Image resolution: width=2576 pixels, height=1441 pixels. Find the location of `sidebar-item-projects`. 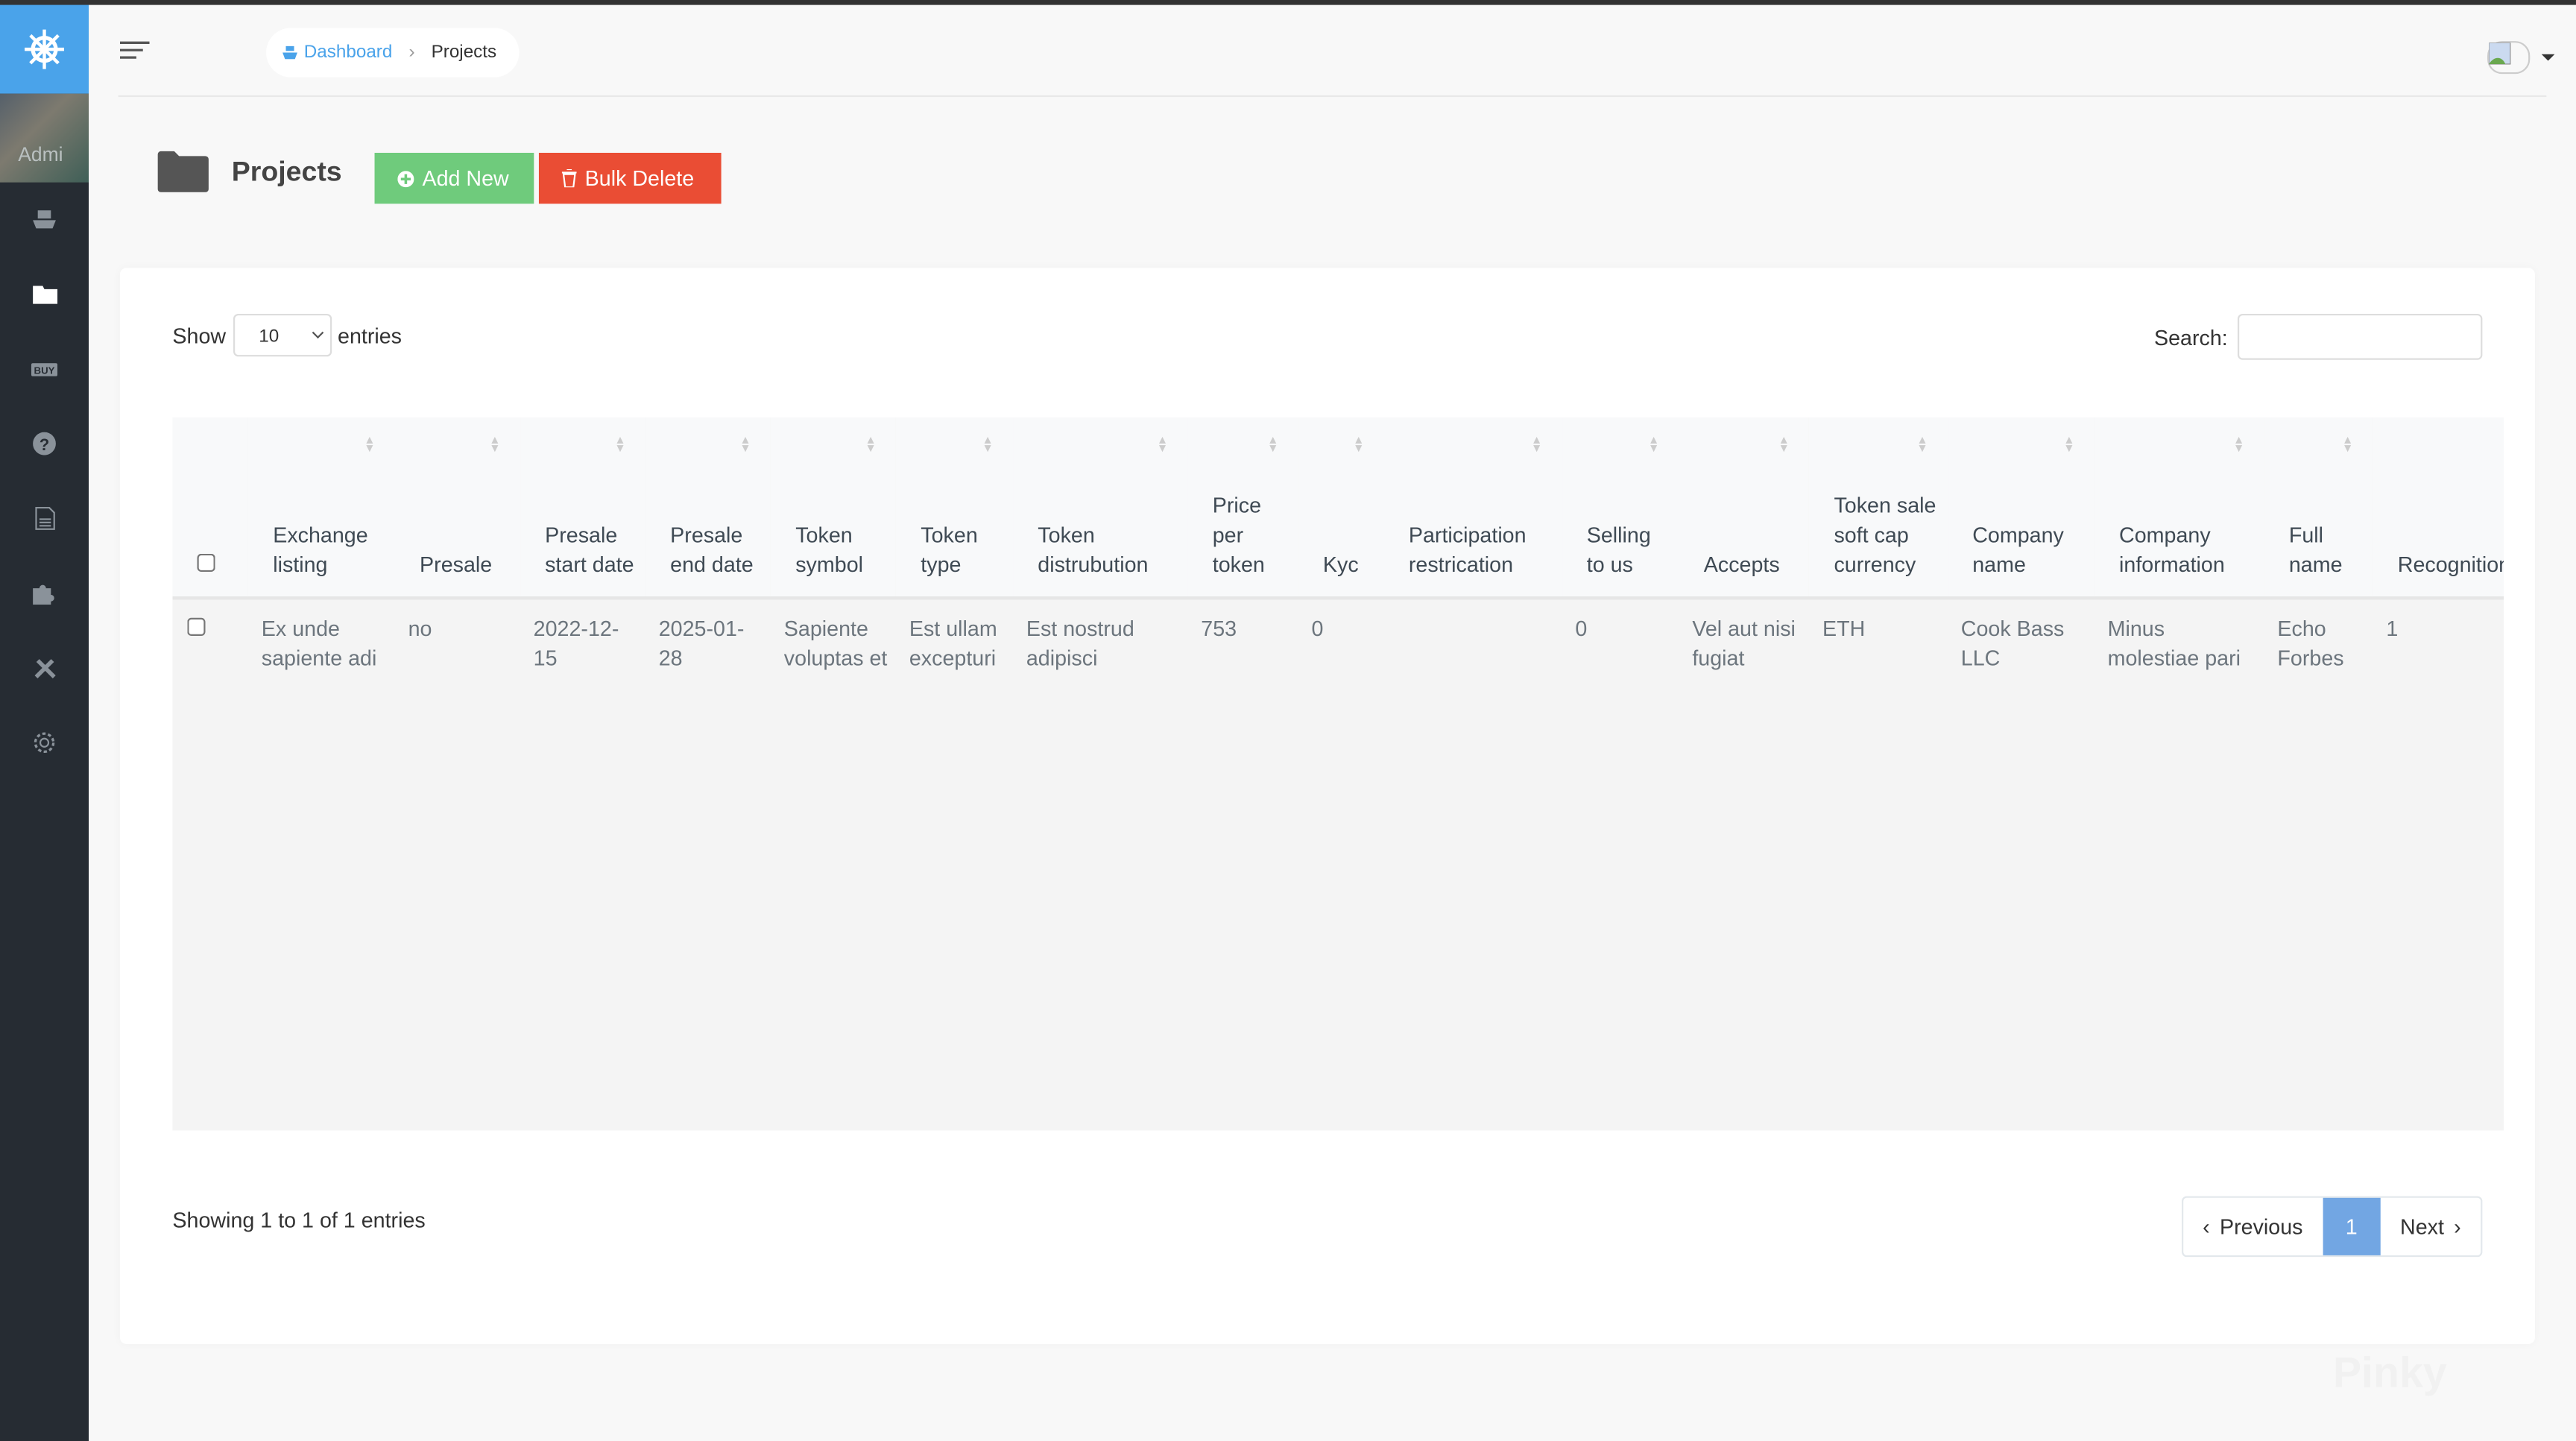

sidebar-item-projects is located at coordinates (44, 294).